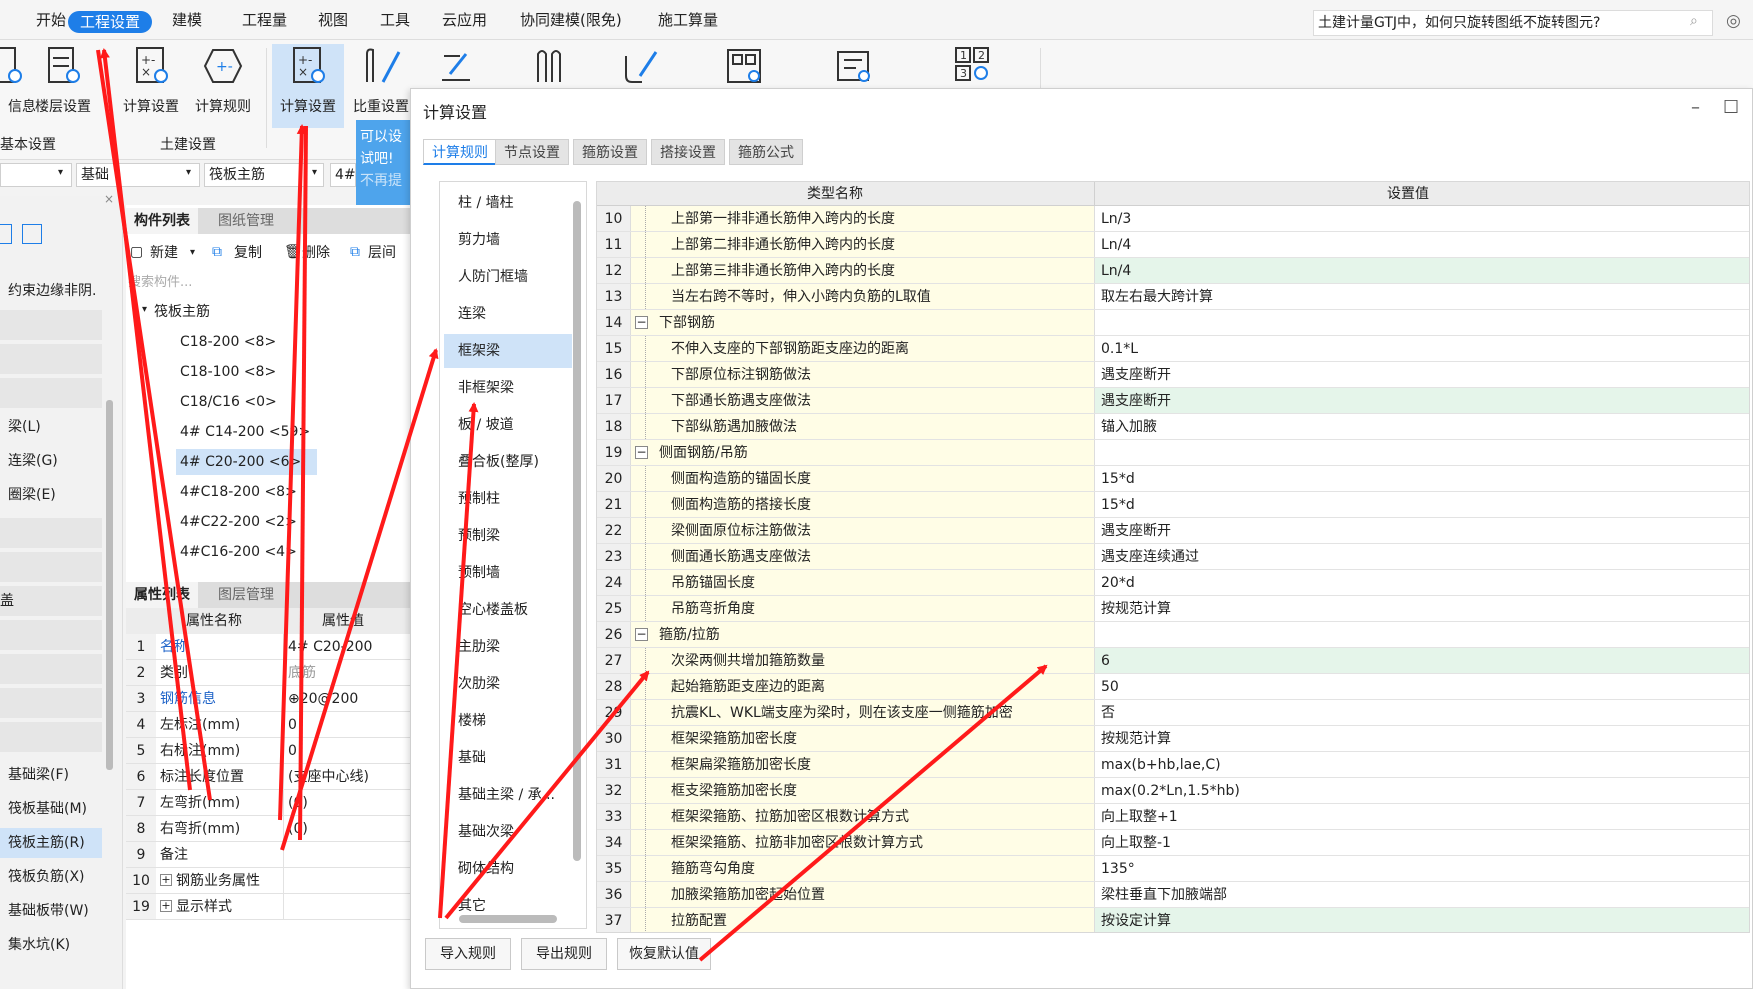 This screenshot has height=989, width=1753. I want to click on tab-property-list: 属性列表, so click(162, 595).